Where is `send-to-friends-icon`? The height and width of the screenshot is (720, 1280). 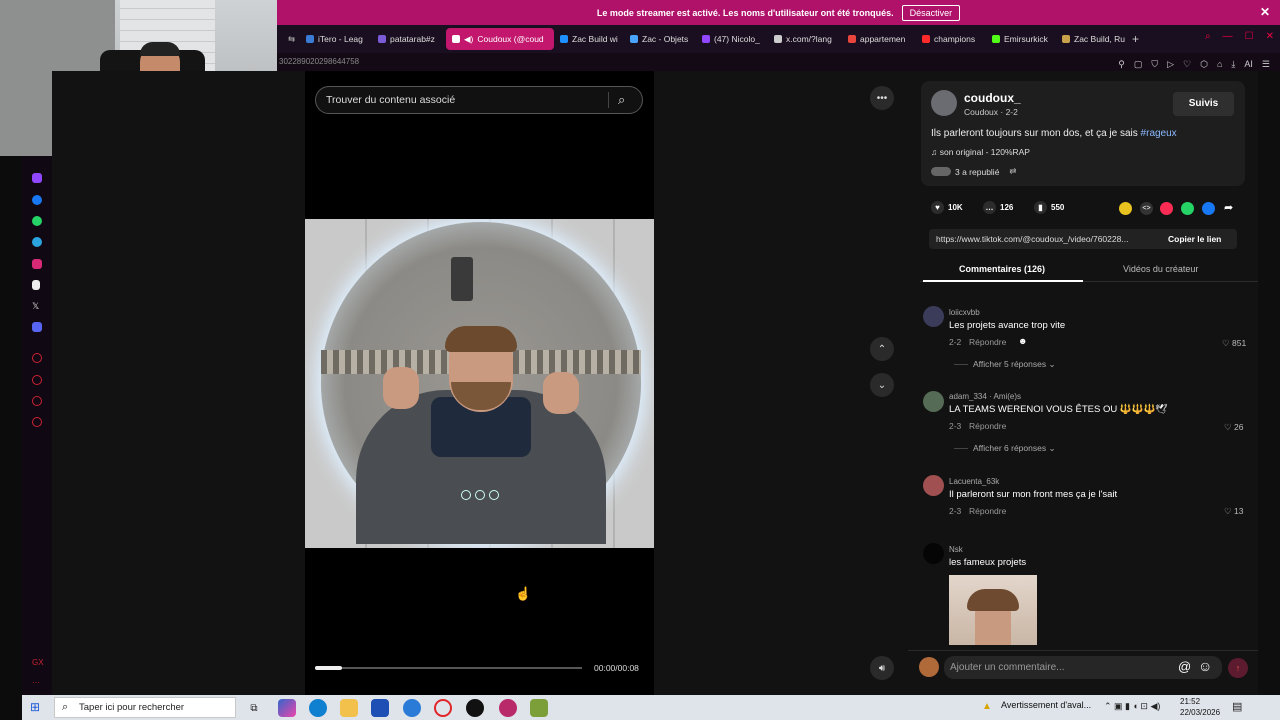
send-to-friends-icon is located at coordinates (1166, 208).